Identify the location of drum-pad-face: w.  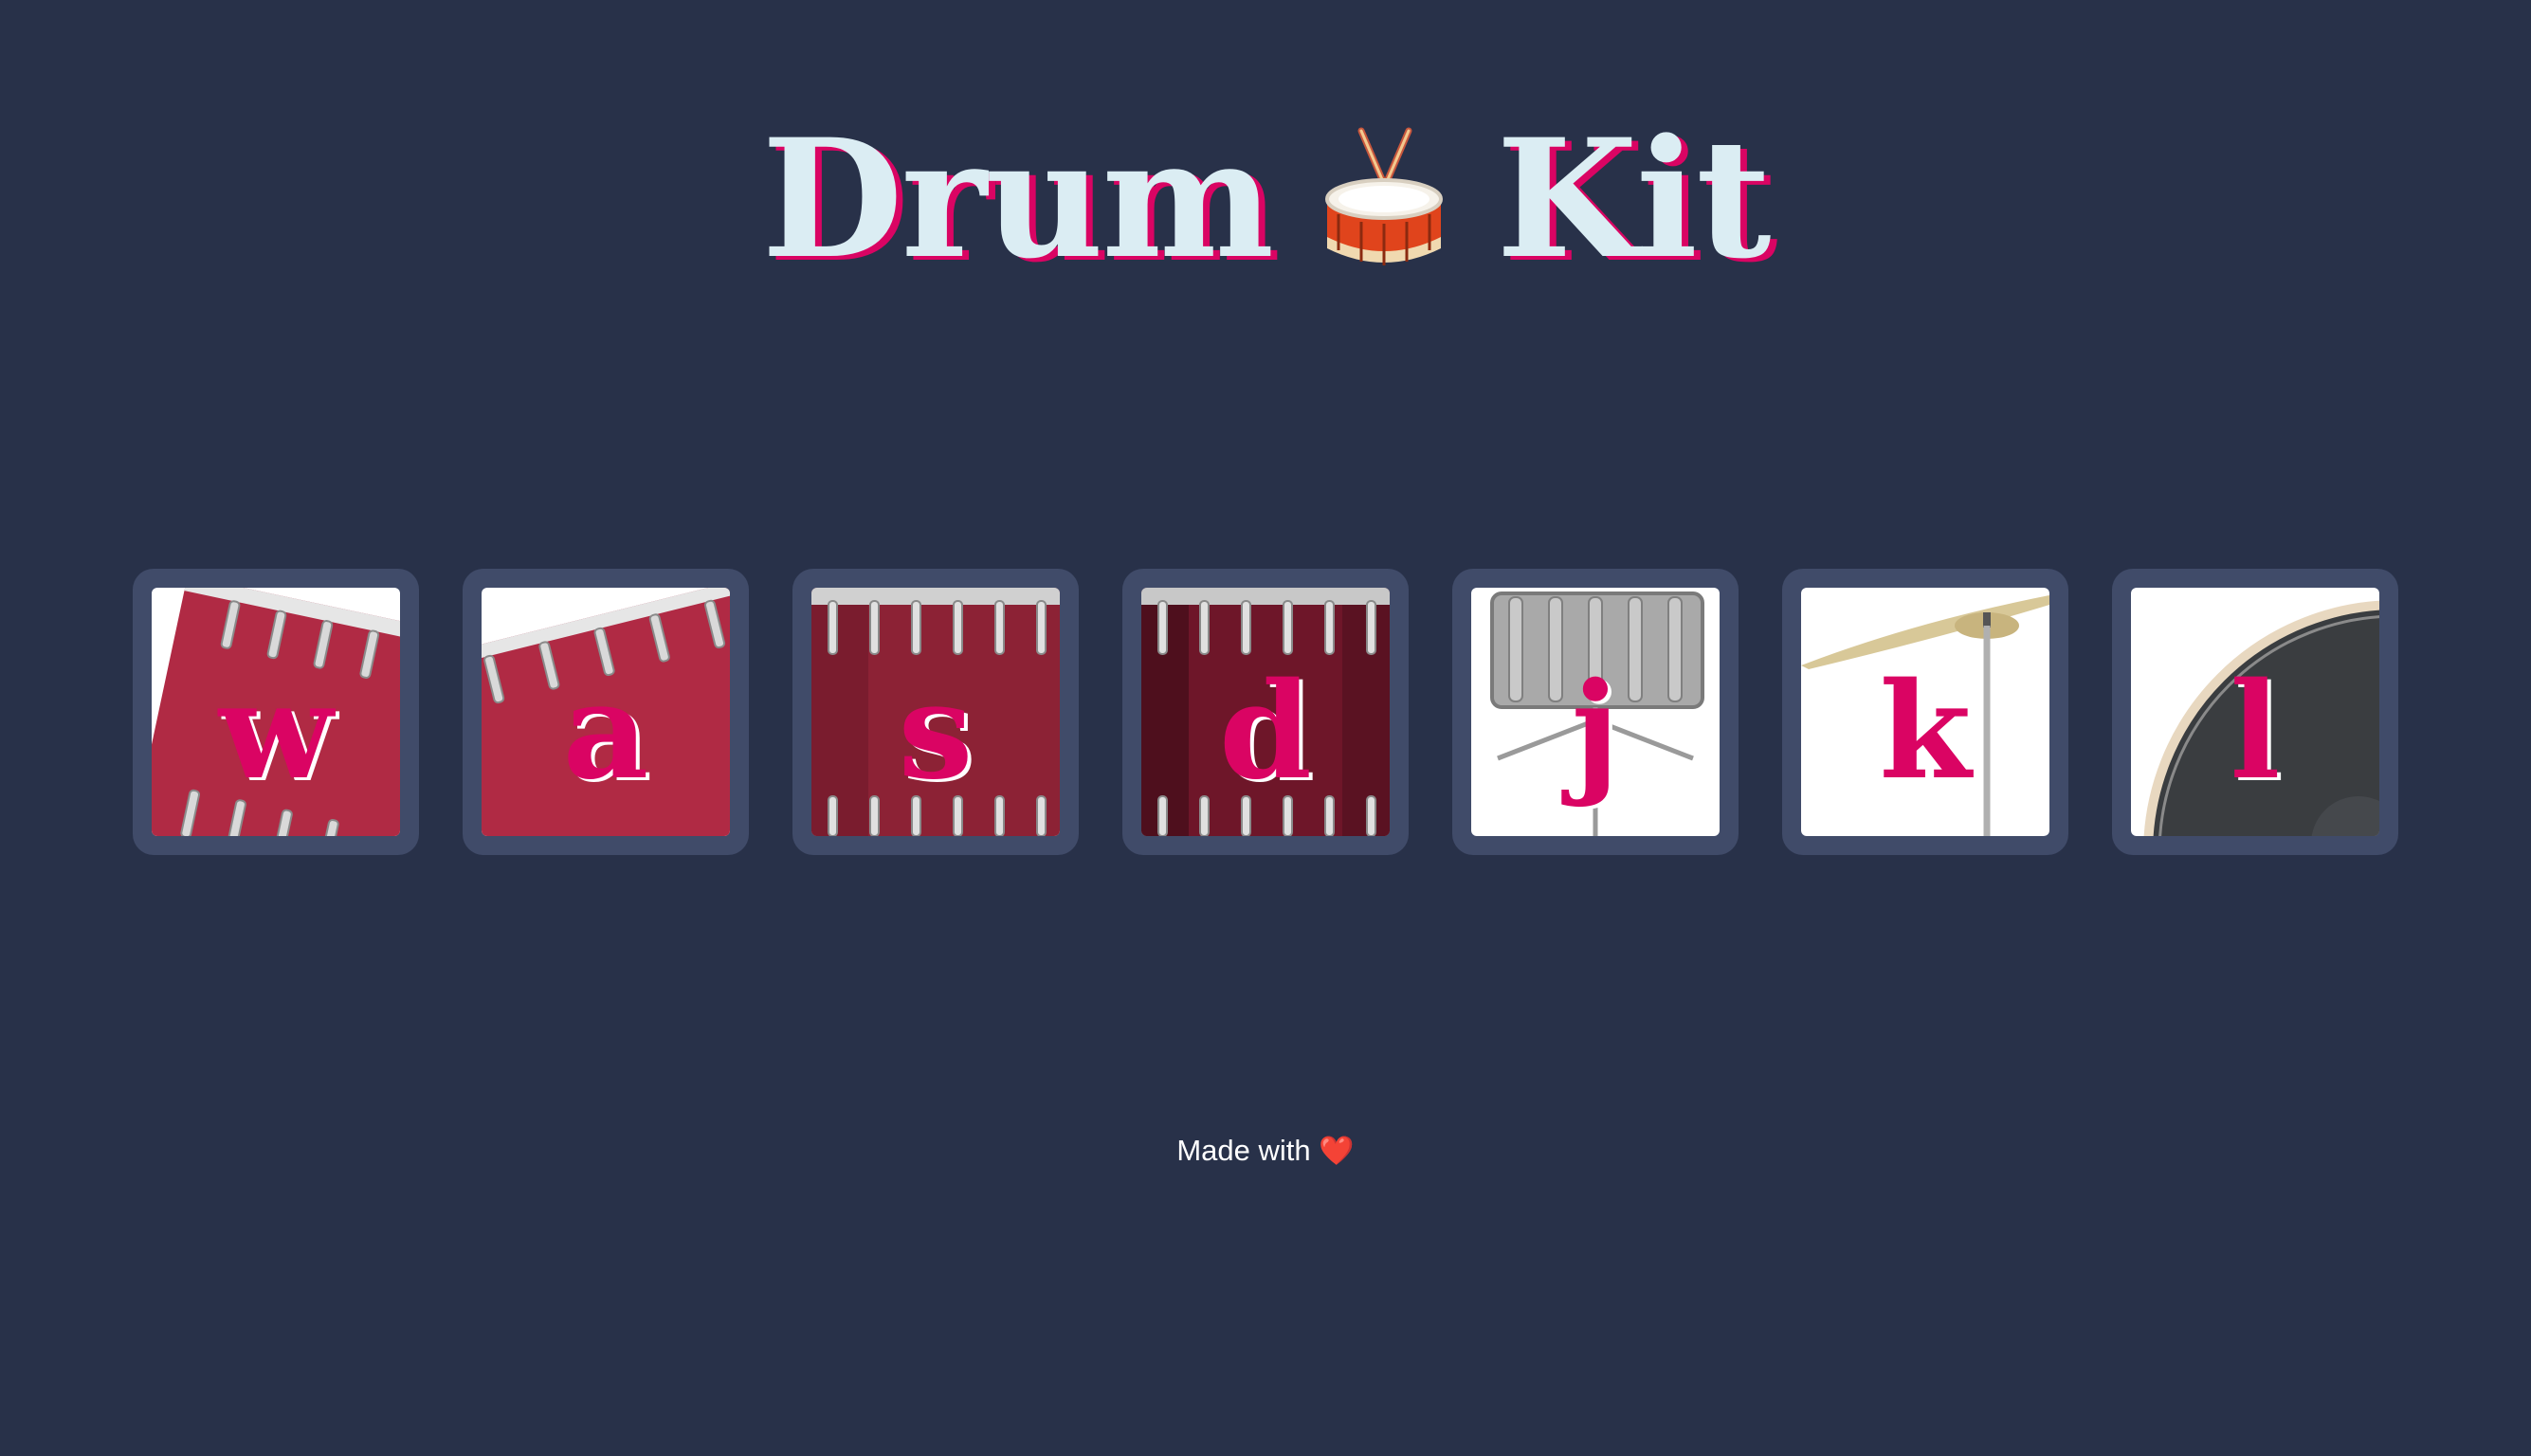
(276, 712).